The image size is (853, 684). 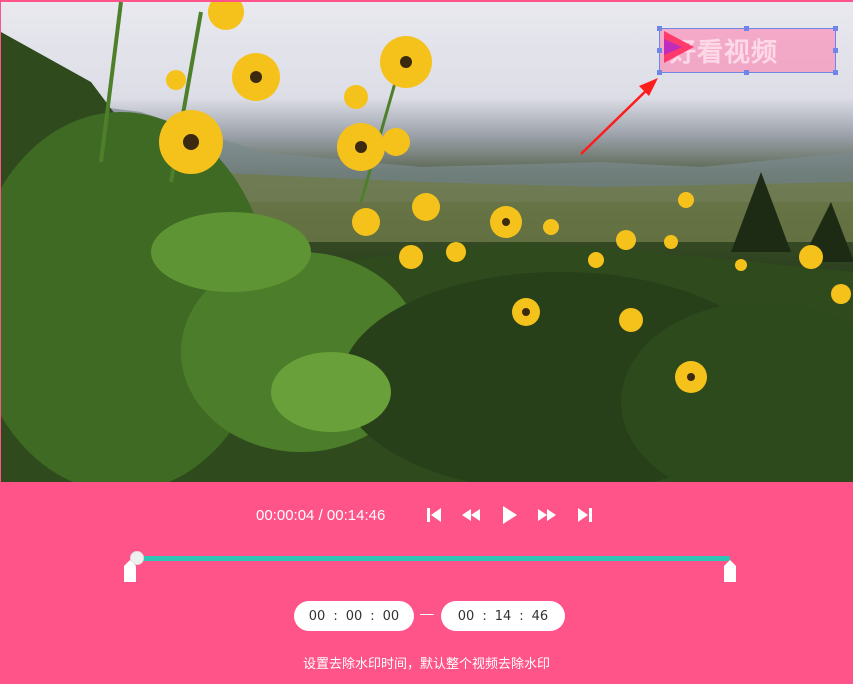 What do you see at coordinates (130, 571) in the screenshot?
I see `range-start-handle` at bounding box center [130, 571].